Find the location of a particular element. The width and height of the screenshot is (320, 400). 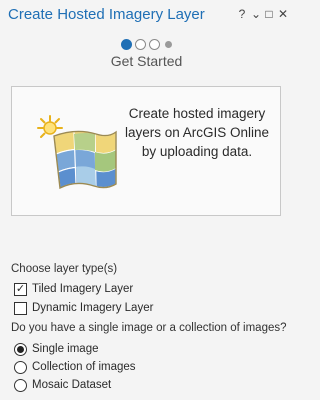

mosaic-dataset-option: Mosaic Dataset is located at coordinates (62, 385).